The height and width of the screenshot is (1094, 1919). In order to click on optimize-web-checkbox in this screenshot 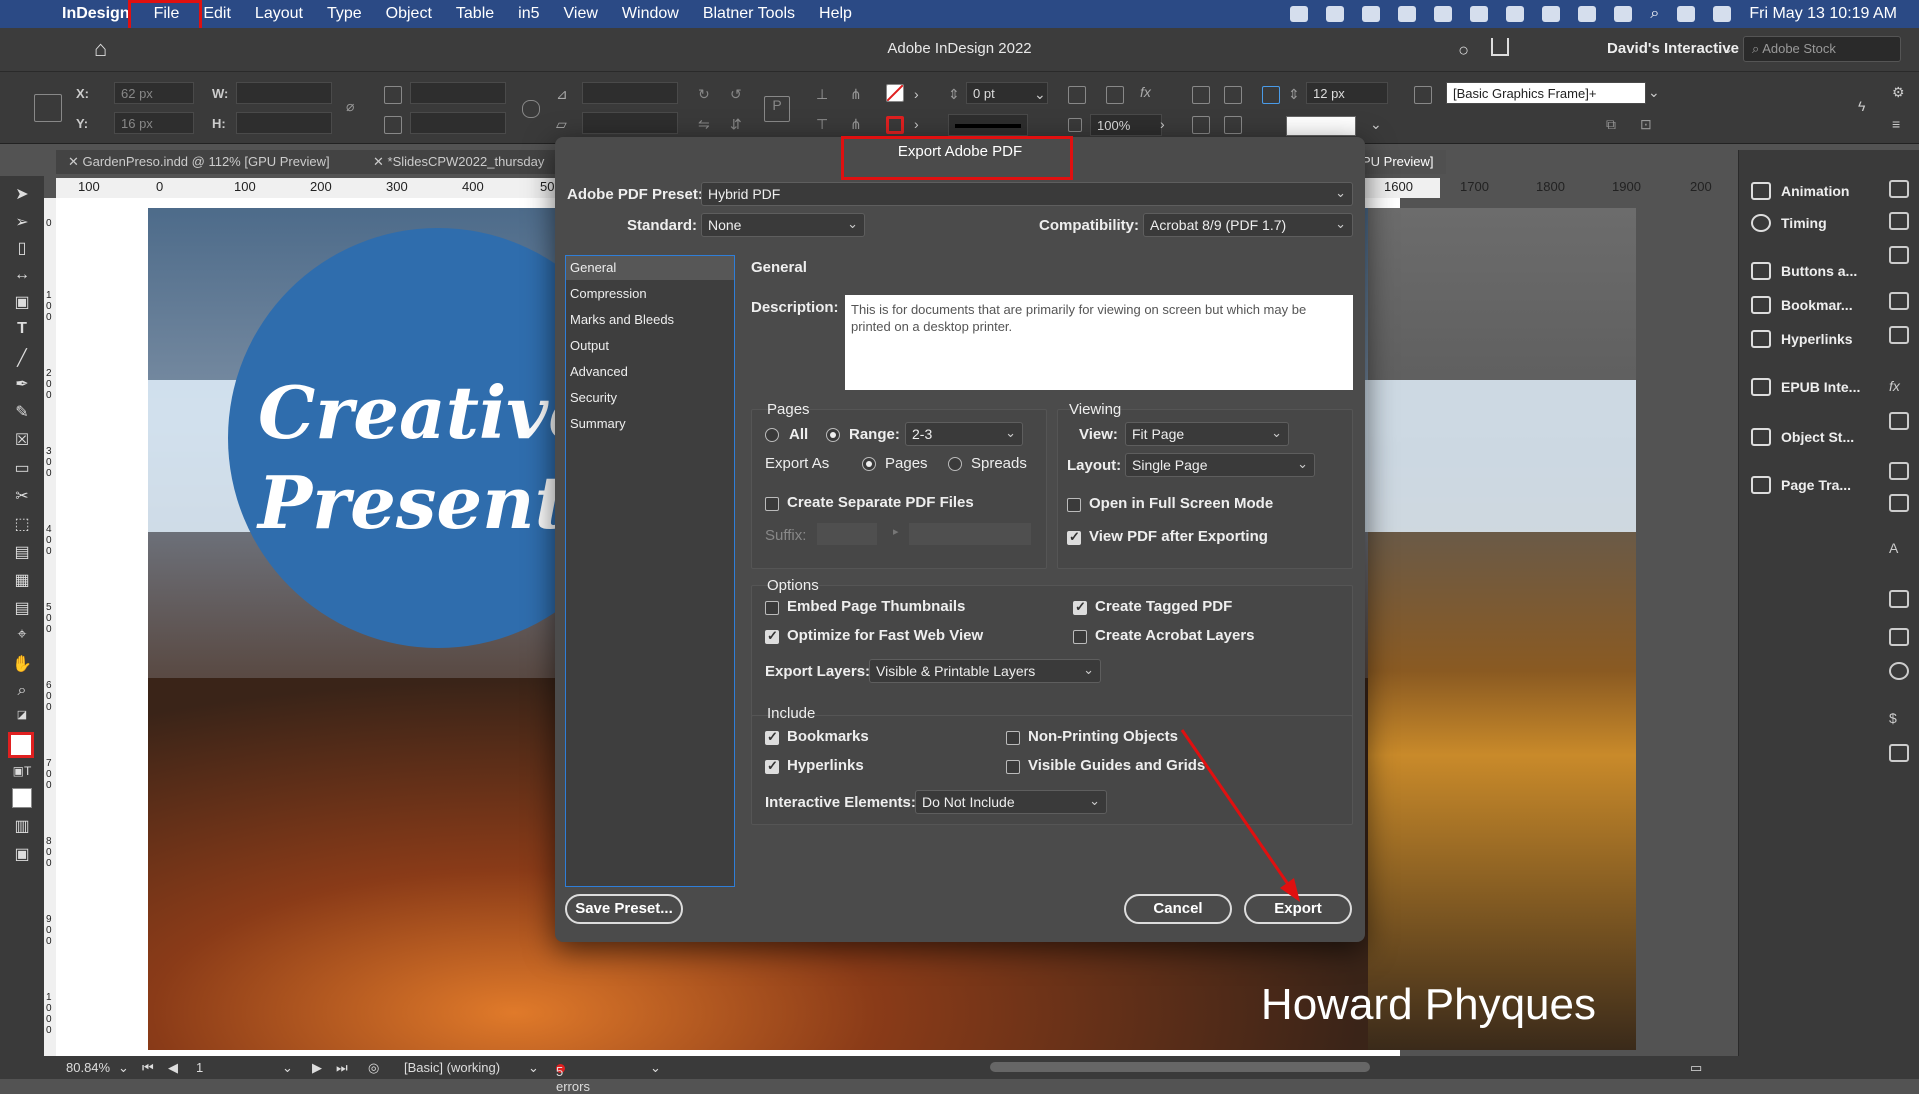, I will do `click(772, 636)`.